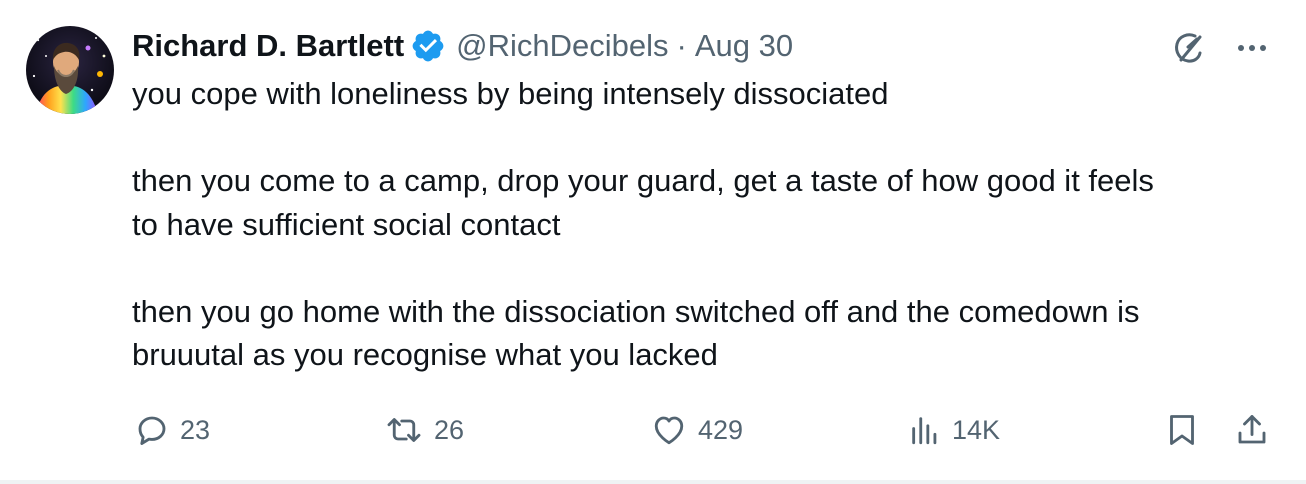 The image size is (1306, 484). Describe the element at coordinates (449, 429) in the screenshot. I see `retweet-count: 26` at that location.